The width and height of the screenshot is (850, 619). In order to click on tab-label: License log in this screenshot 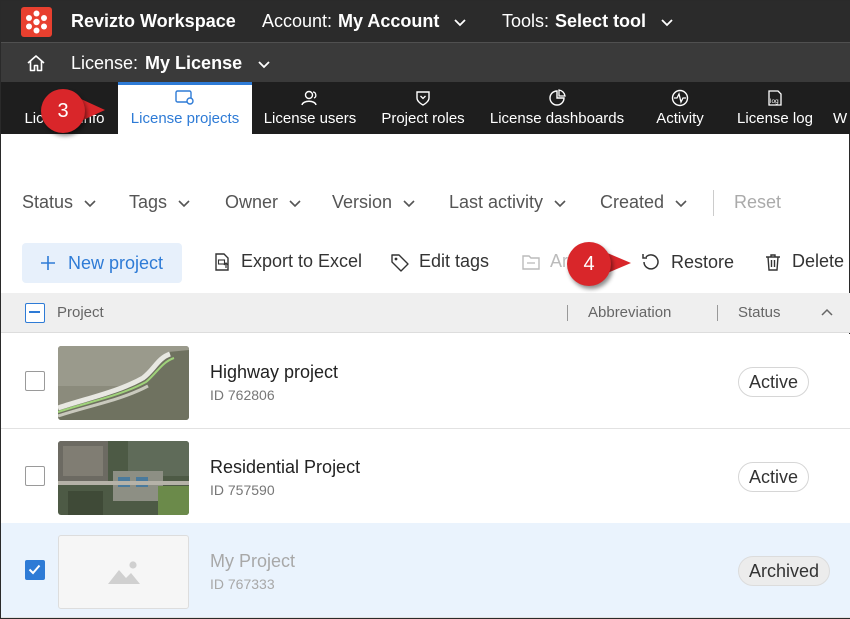, I will do `click(775, 118)`.